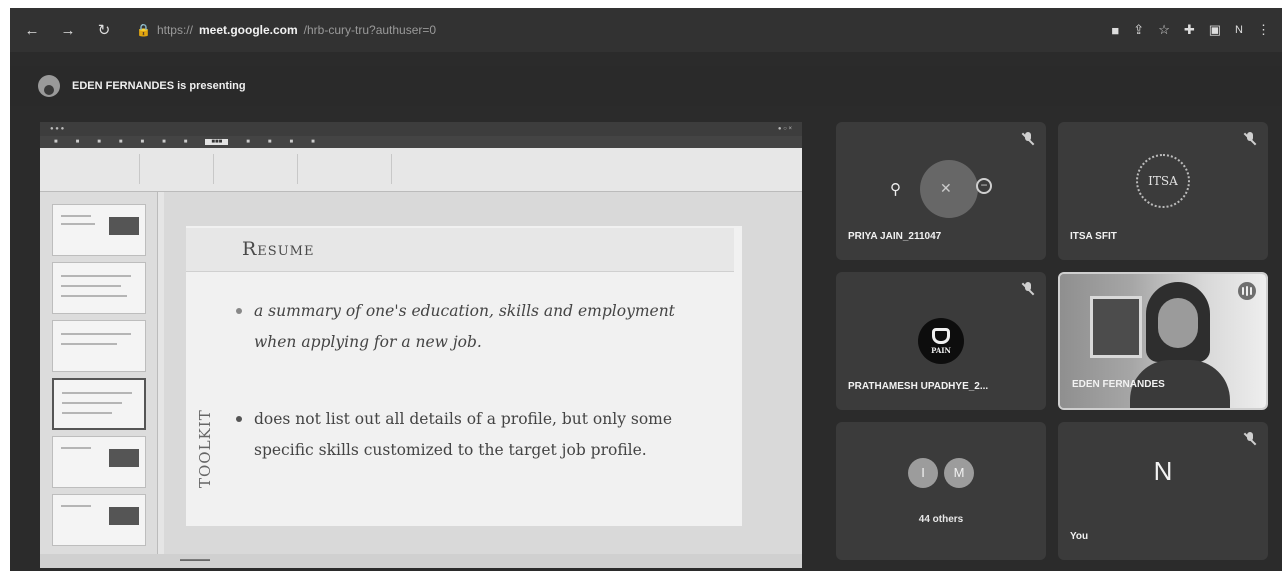  I want to click on participant-name: EDEN FERNANDES, so click(1118, 384).